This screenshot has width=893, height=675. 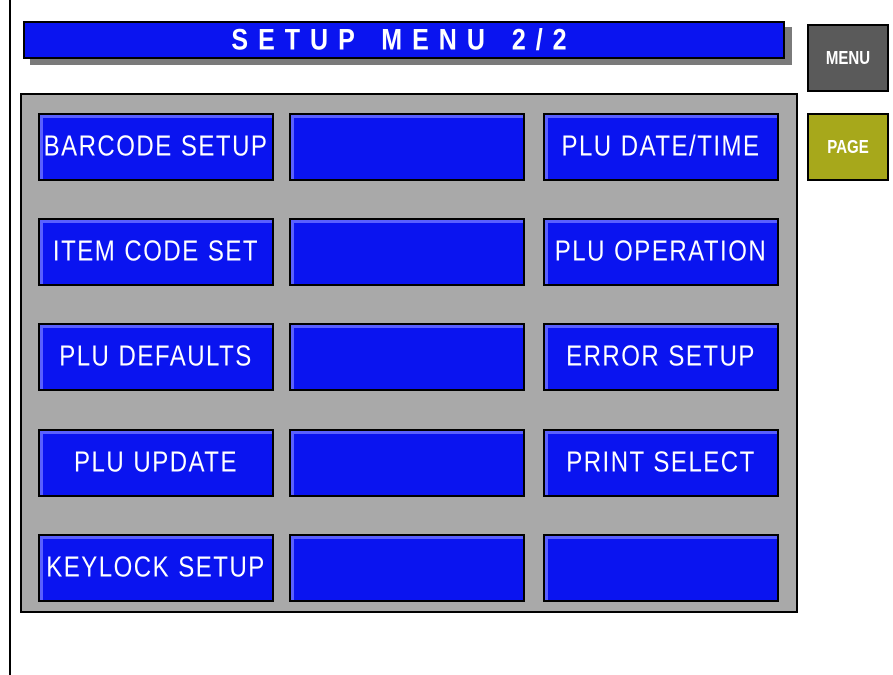 I want to click on menu-button: MENU, so click(x=848, y=58).